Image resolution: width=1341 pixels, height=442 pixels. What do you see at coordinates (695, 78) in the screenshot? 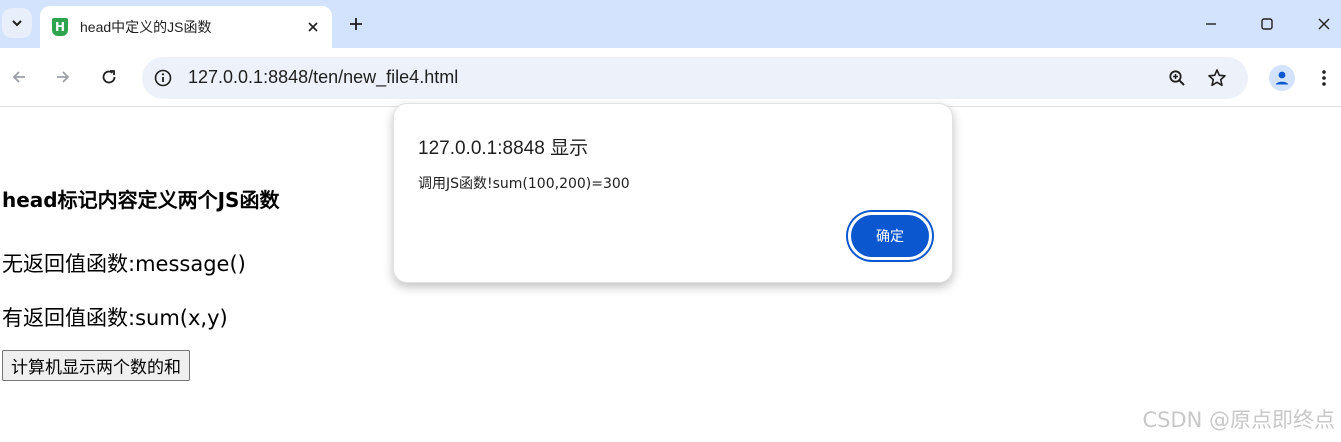
I see `address-bar: 127.0.0.1:8848/ten/new_file4.html` at bounding box center [695, 78].